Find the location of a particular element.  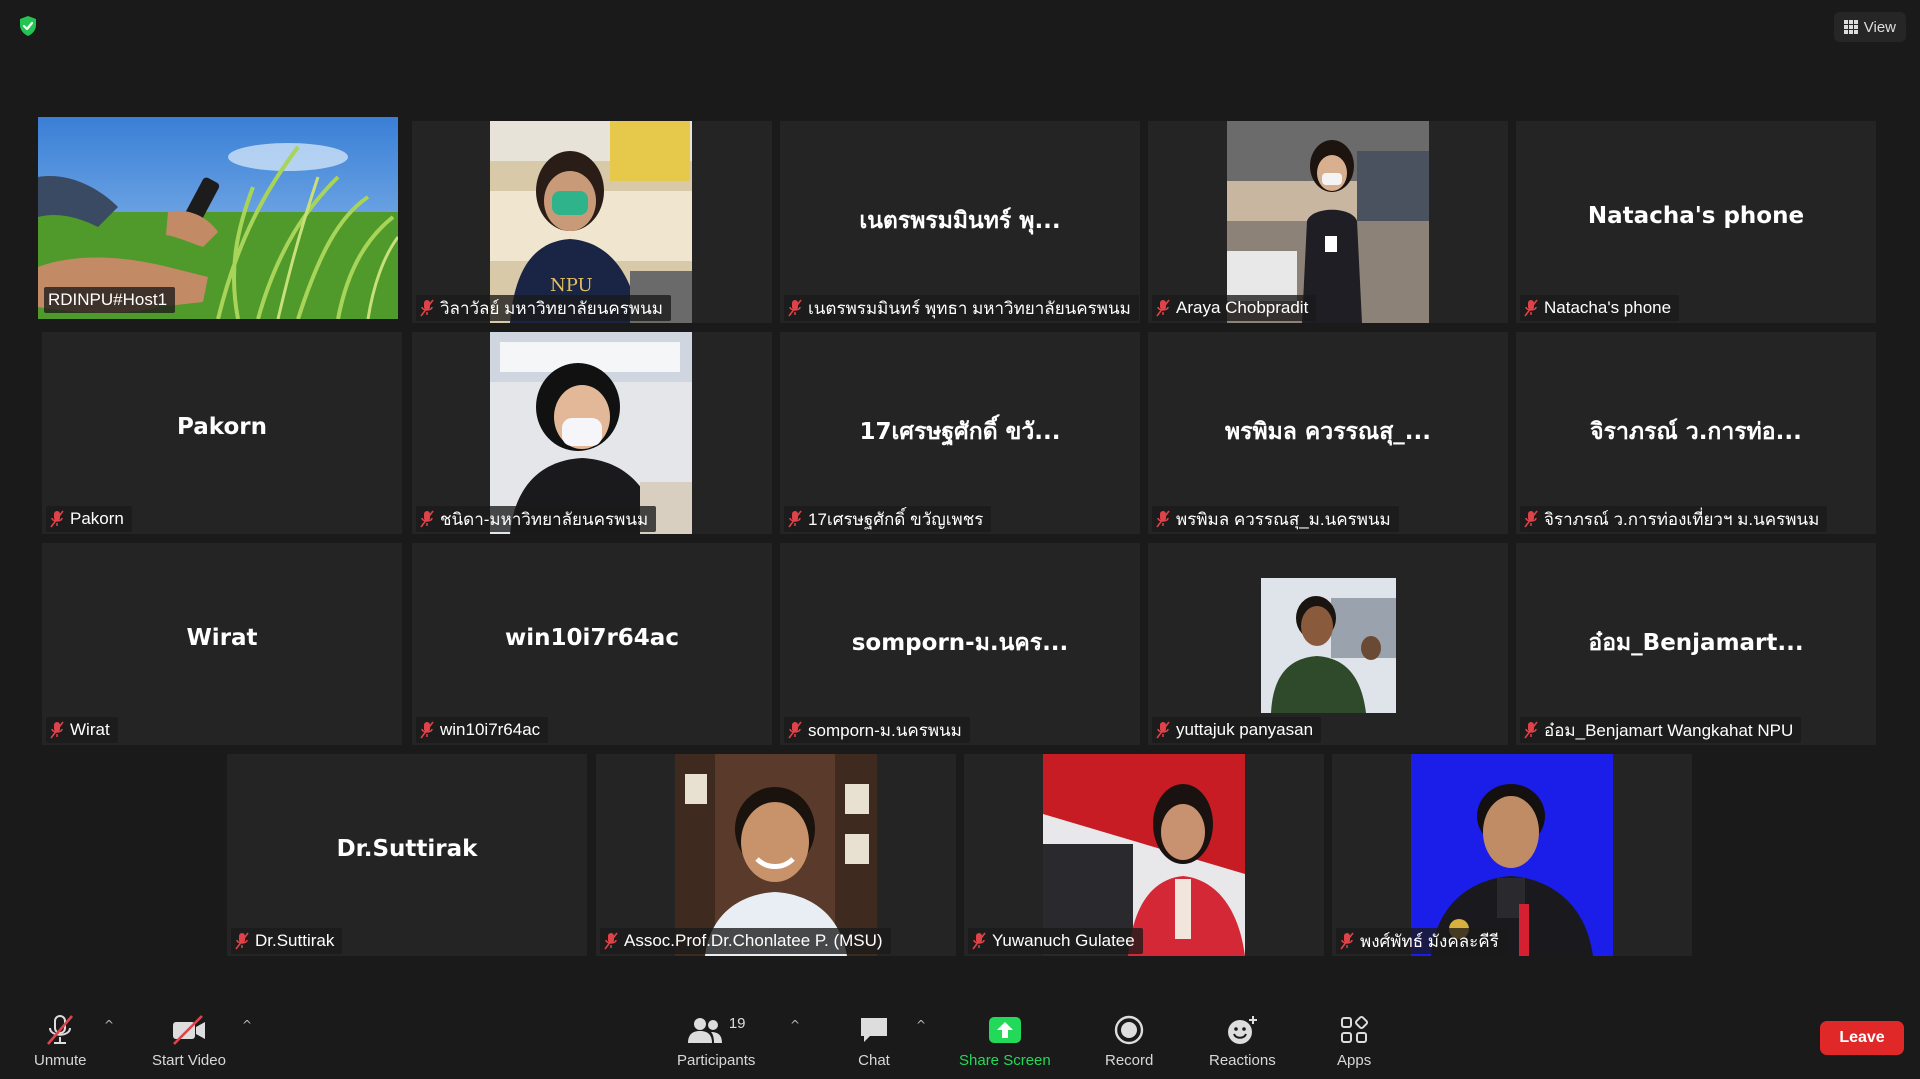

participant-tile: NPU วิลาวัลย์ มหาวิทยาลัยนครพนม is located at coordinates (592, 222).